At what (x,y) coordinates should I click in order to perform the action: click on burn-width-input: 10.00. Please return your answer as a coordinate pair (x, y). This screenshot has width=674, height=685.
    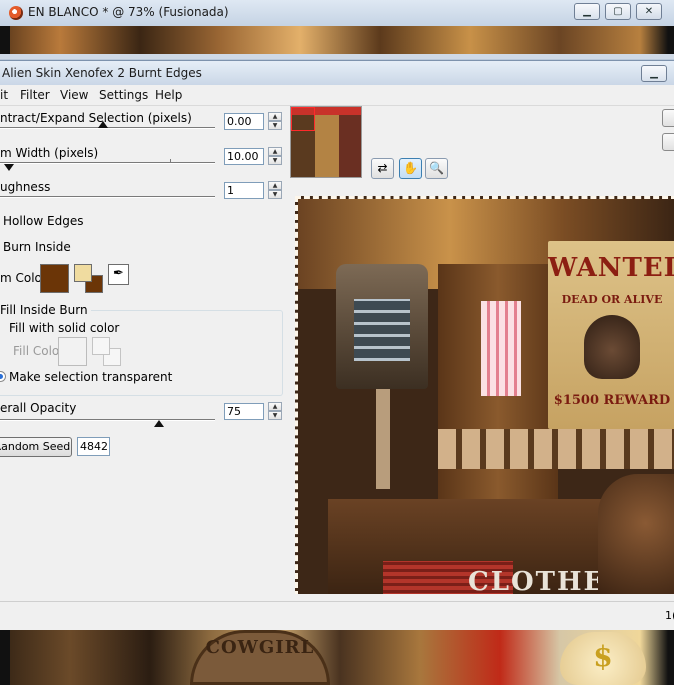
    Looking at the image, I should click on (244, 156).